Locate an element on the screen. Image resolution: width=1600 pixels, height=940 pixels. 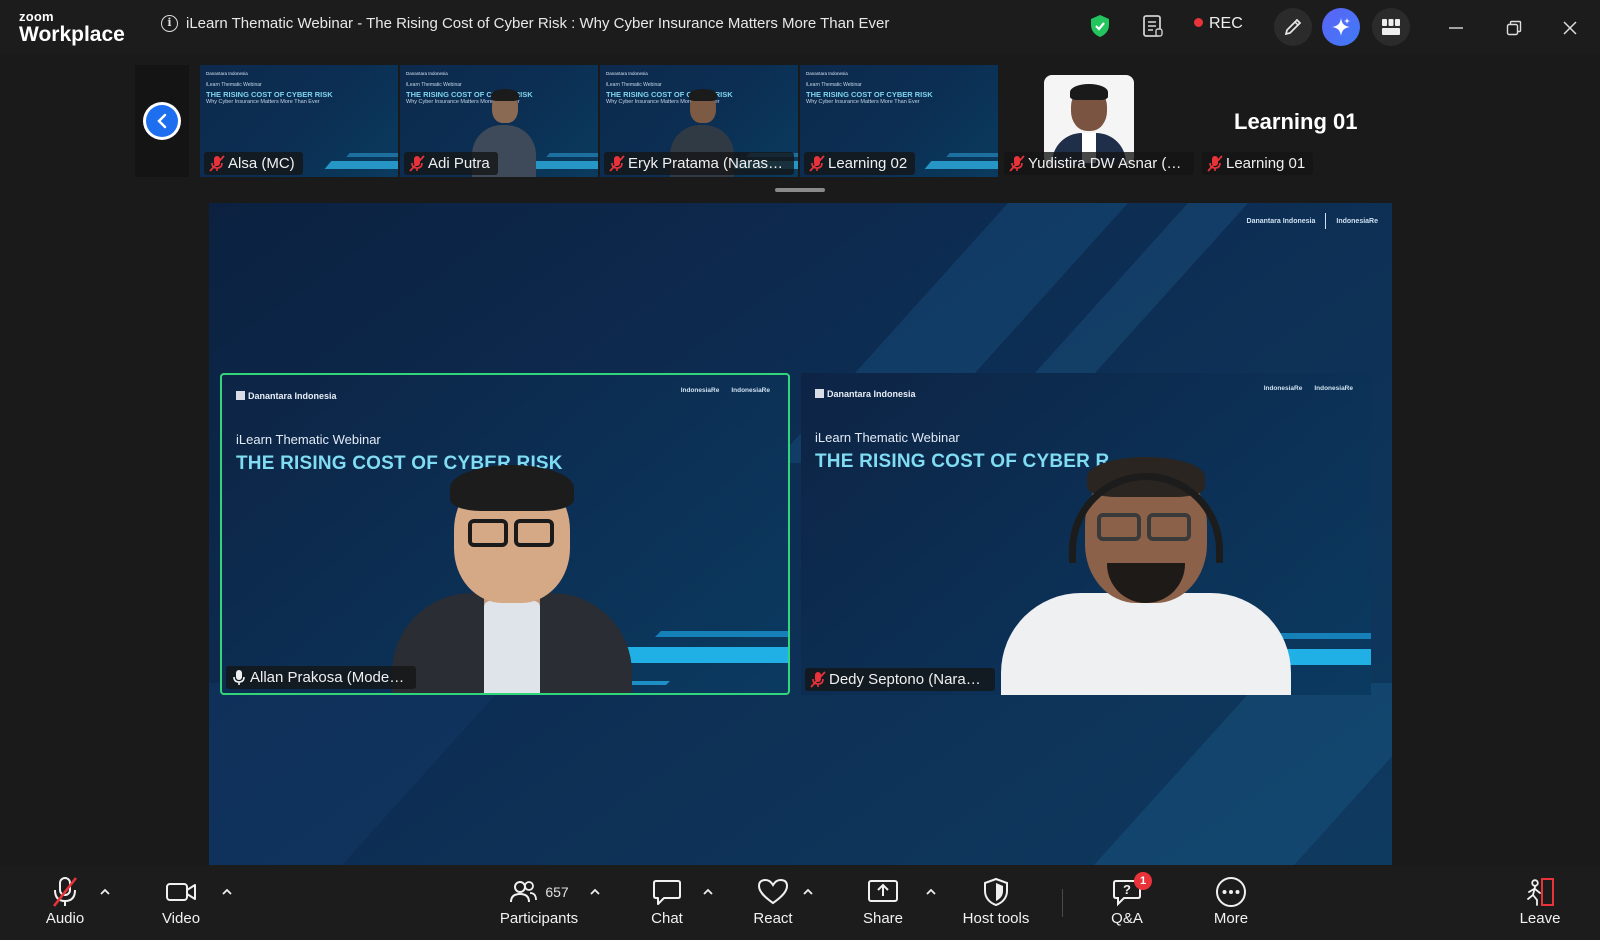
more-label: More is located at coordinates (1231, 918).